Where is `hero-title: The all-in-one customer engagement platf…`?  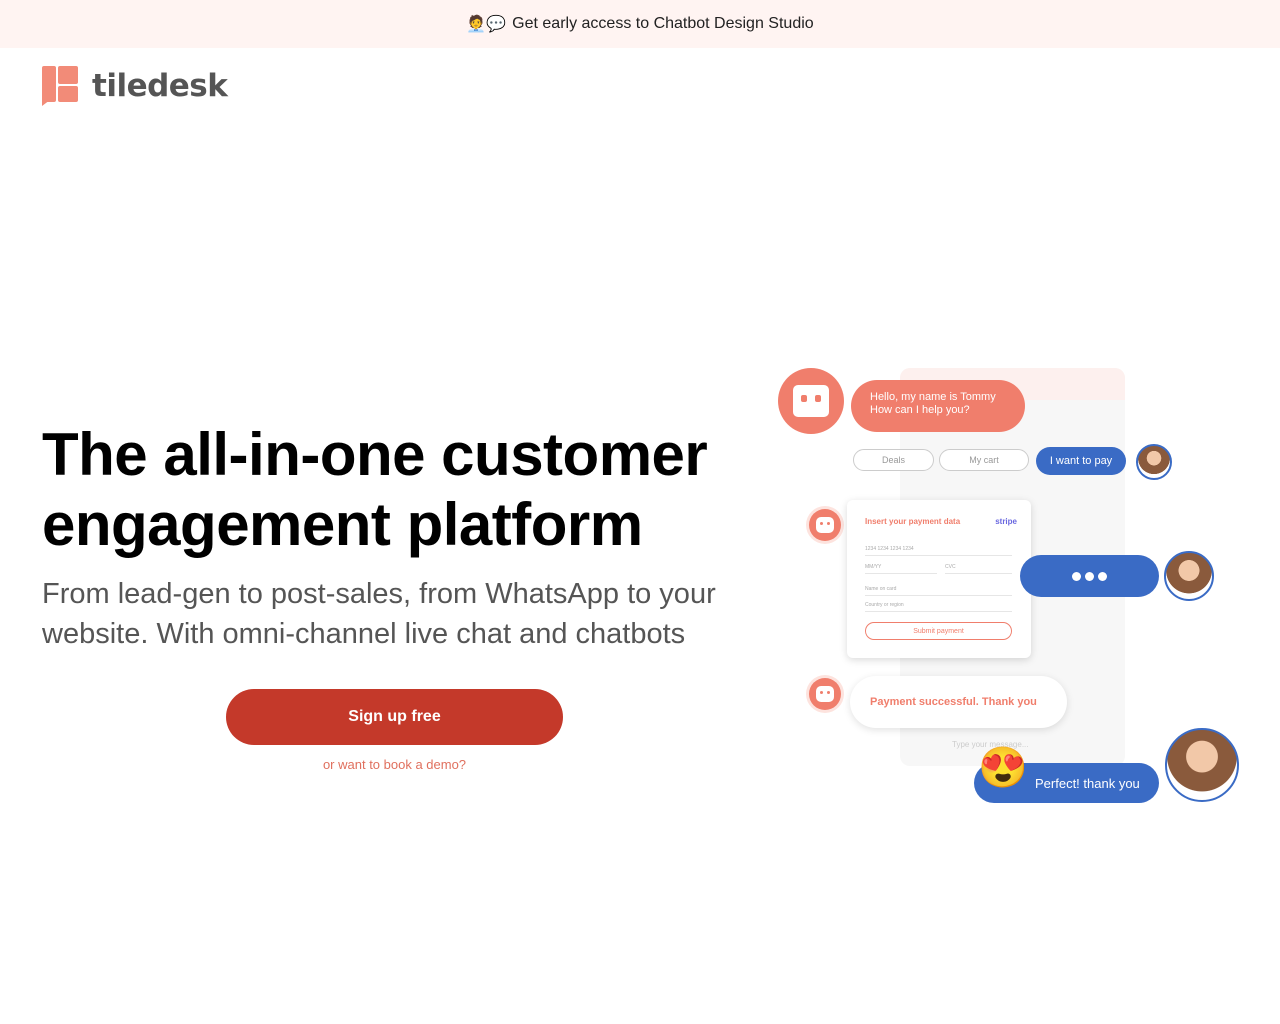
hero-title: The all-in-one customer engagement platf… is located at coordinates (375, 489).